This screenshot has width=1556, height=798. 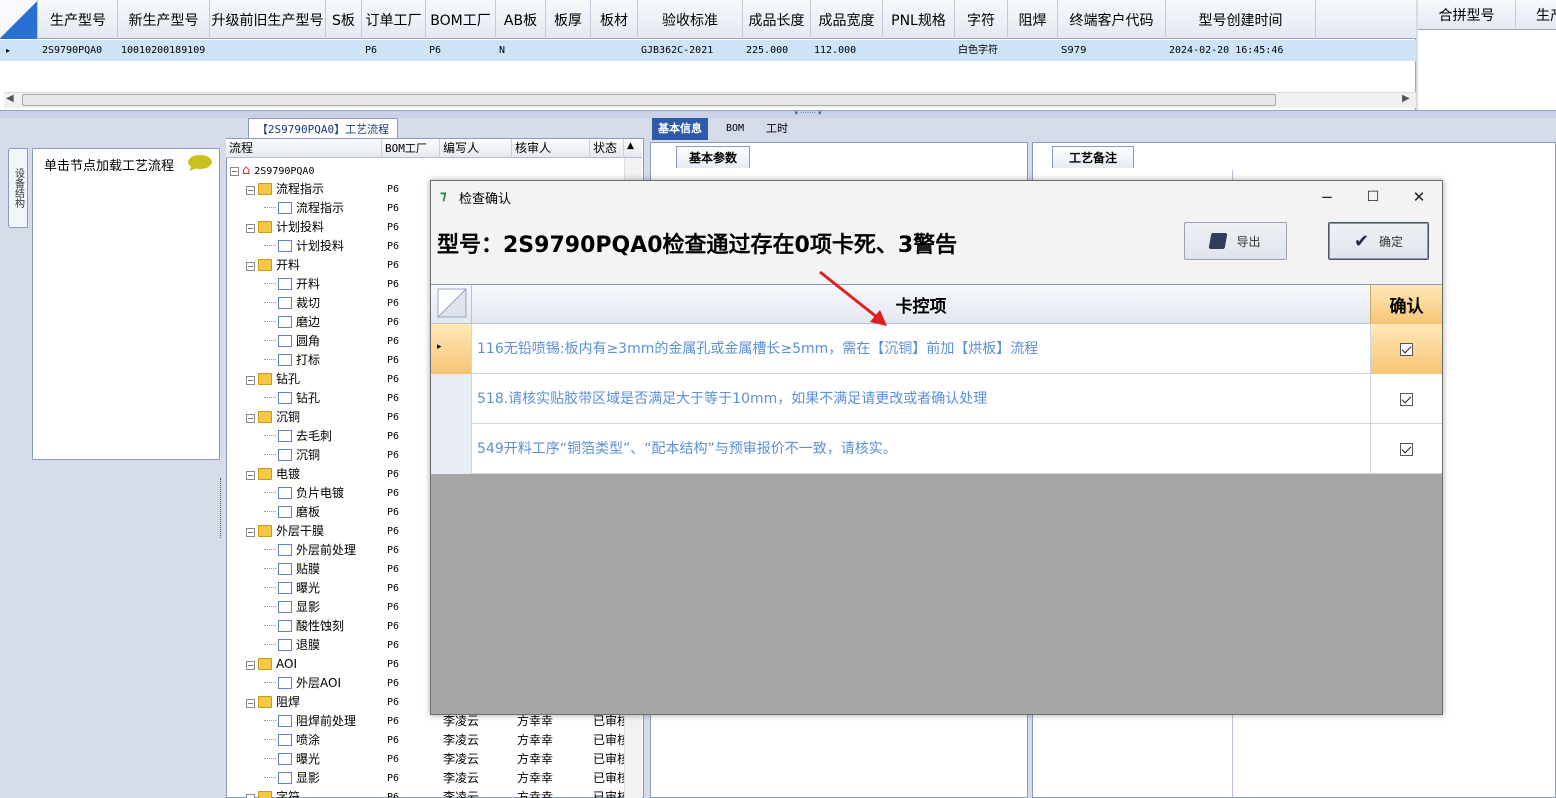 I want to click on column-header: 订单工厂, so click(x=394, y=19).